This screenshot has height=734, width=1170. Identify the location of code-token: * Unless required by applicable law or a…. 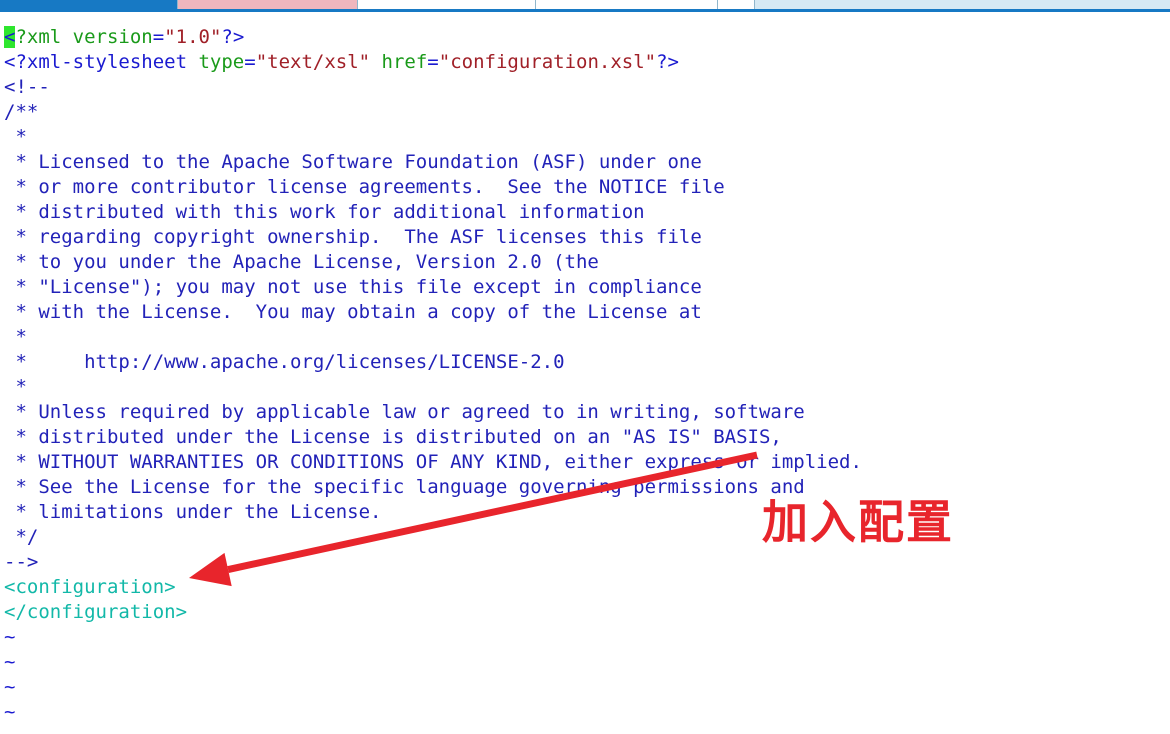
(404, 412).